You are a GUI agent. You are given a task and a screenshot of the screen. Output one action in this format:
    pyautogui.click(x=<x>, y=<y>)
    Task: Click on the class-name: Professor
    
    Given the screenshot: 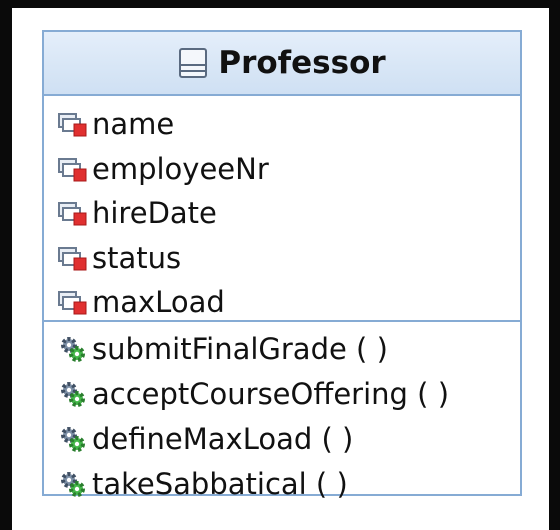 What is the action you would take?
    pyautogui.click(x=301, y=63)
    